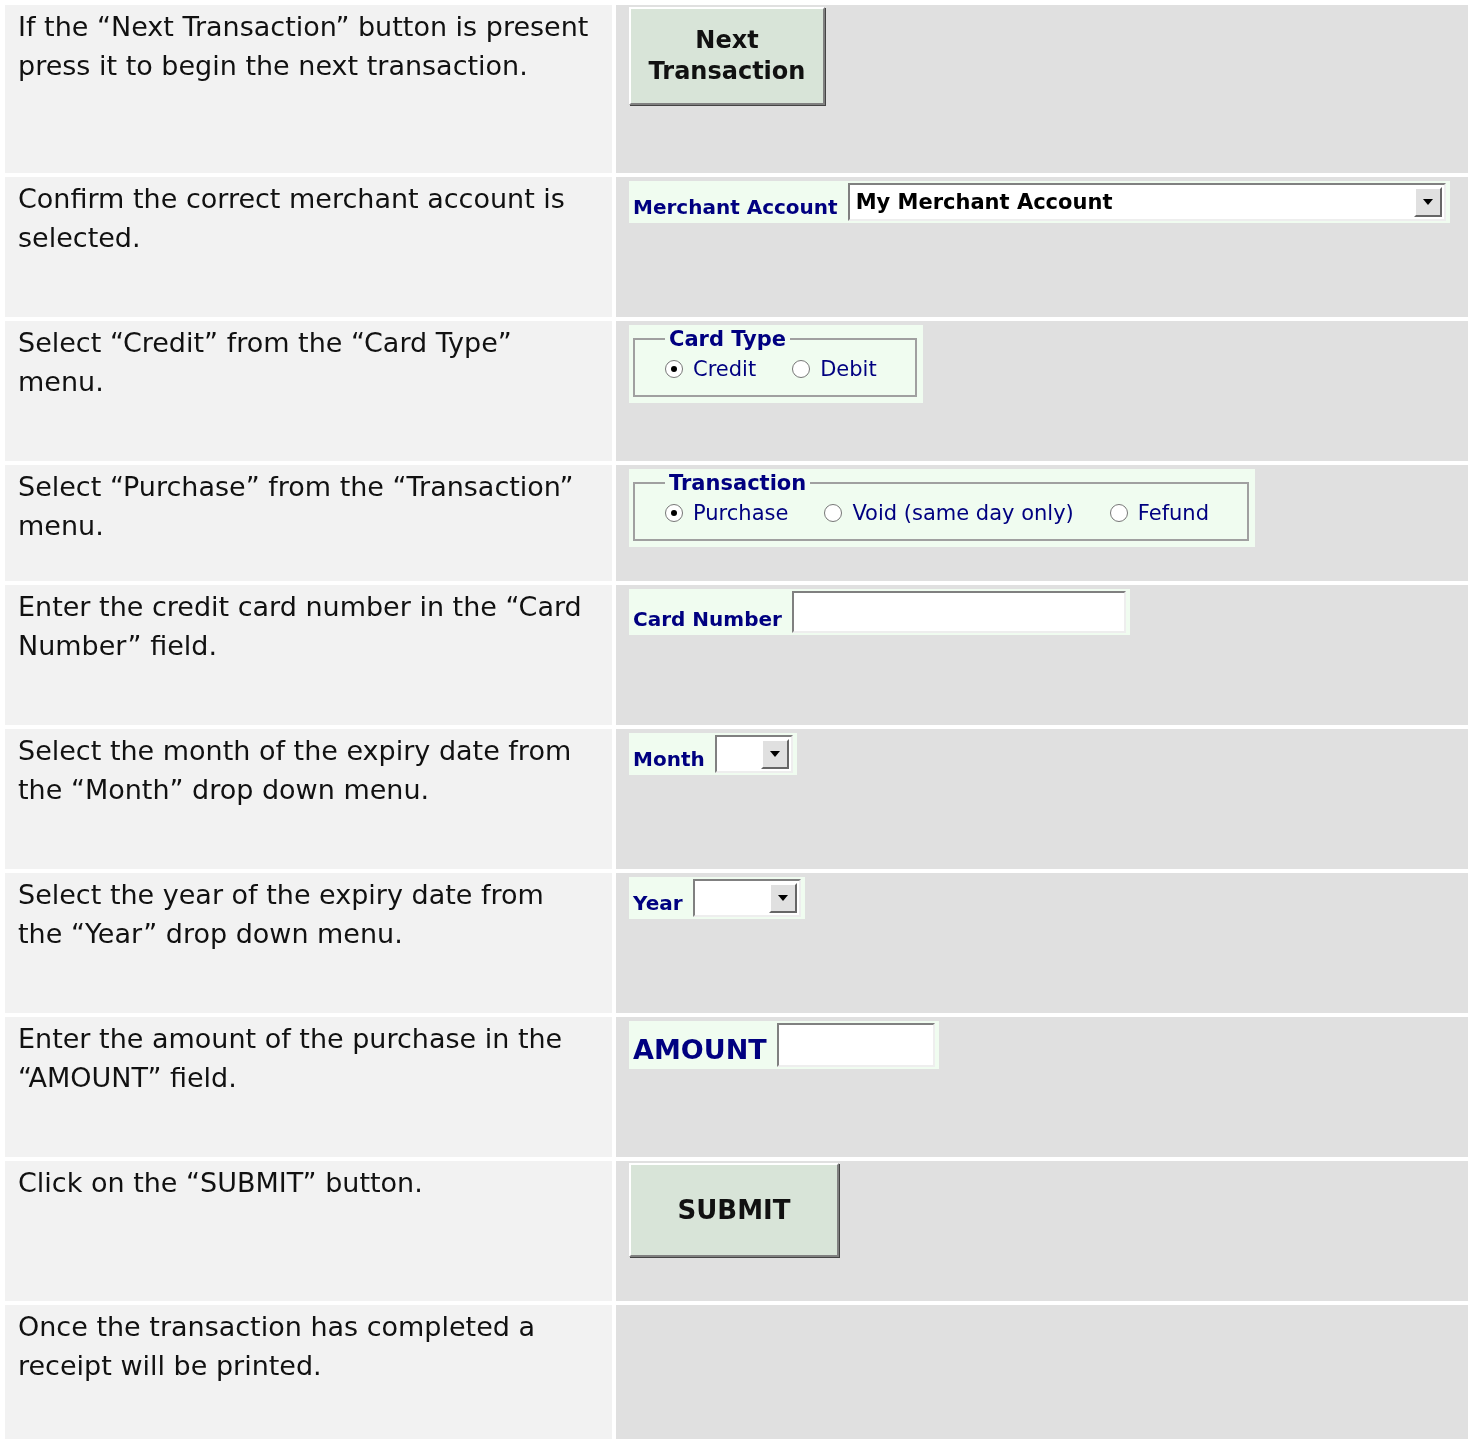 Image resolution: width=1475 pixels, height=1439 pixels. Describe the element at coordinates (300, 626) in the screenshot. I see `instruction-text: Enter the credit card number in the “Card Number” field.` at that location.